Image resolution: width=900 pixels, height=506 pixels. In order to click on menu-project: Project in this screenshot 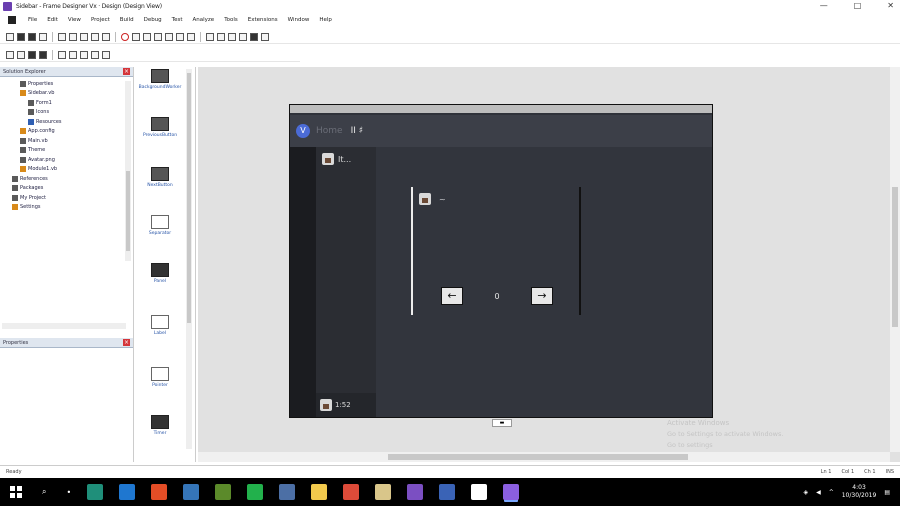, I will do `click(100, 20)`.